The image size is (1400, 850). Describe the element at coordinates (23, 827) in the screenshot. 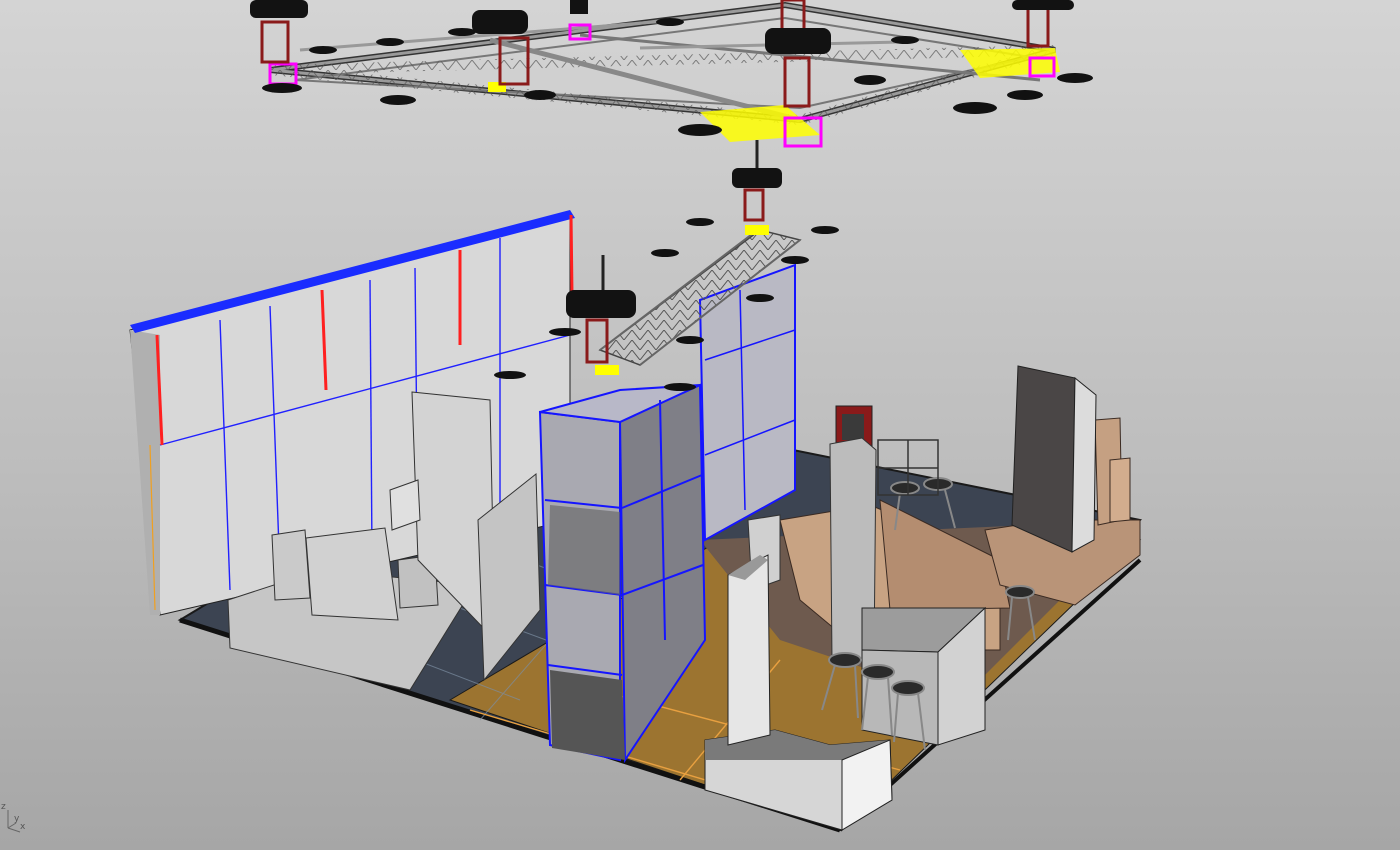

I see `axis-x-label: x` at that location.